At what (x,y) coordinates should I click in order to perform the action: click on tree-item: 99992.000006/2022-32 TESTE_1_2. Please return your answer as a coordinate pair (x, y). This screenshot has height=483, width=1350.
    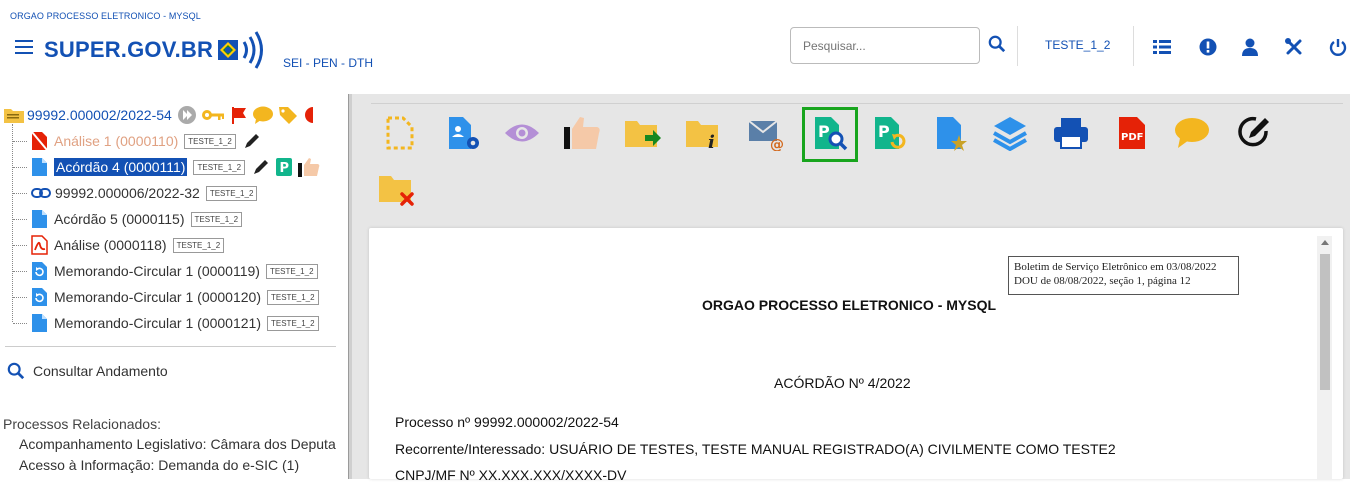
    Looking at the image, I should click on (144, 193).